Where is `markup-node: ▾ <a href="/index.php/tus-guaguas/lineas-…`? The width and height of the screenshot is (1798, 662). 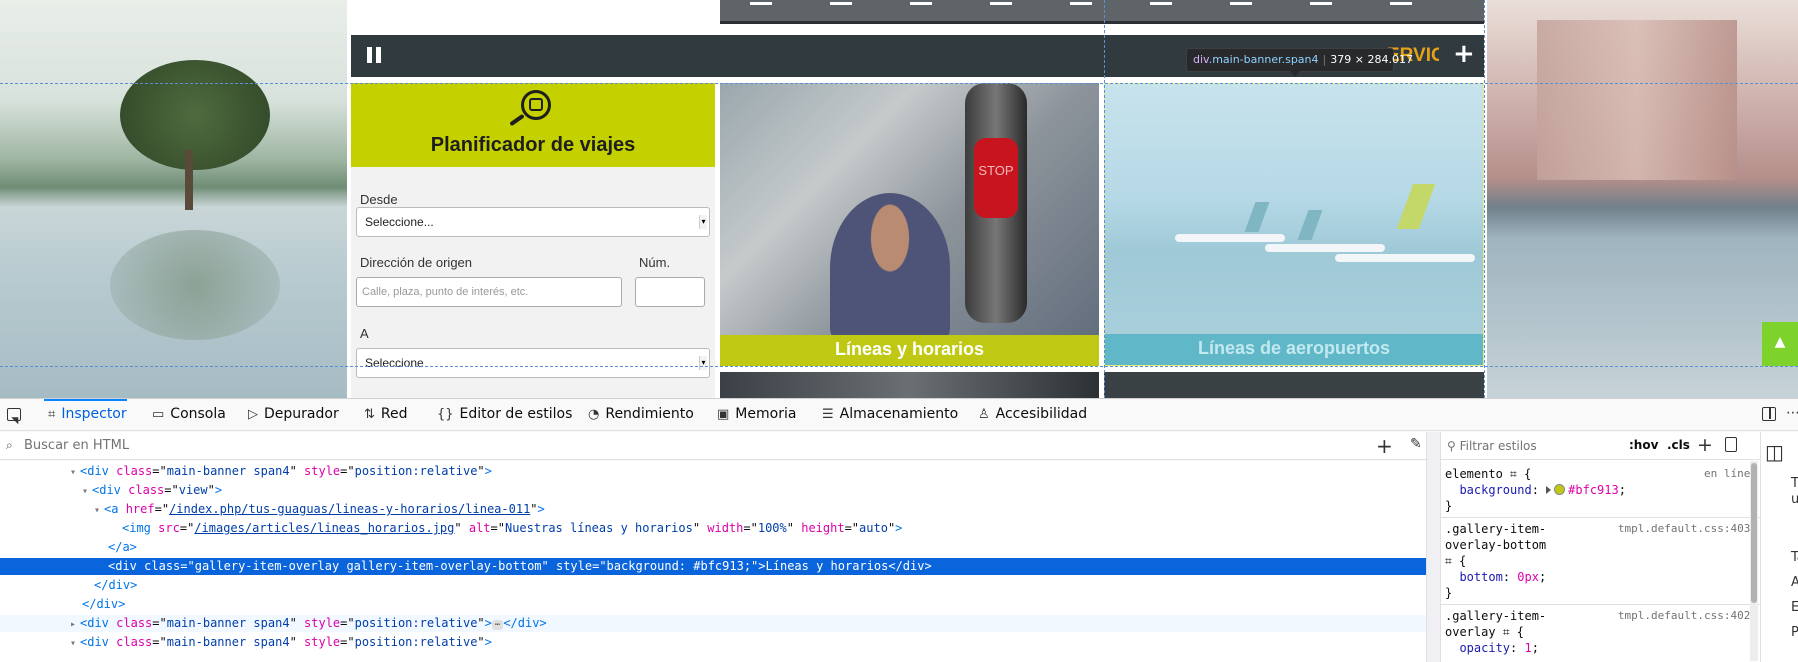
markup-node: ▾ <a href="/index.php/tus-guaguas/lineas-… is located at coordinates (713, 509).